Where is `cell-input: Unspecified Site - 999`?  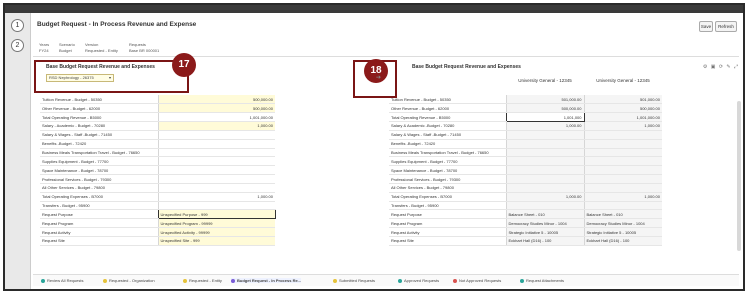
cell-input: Unspecified Site - 999 is located at coordinates (216, 241).